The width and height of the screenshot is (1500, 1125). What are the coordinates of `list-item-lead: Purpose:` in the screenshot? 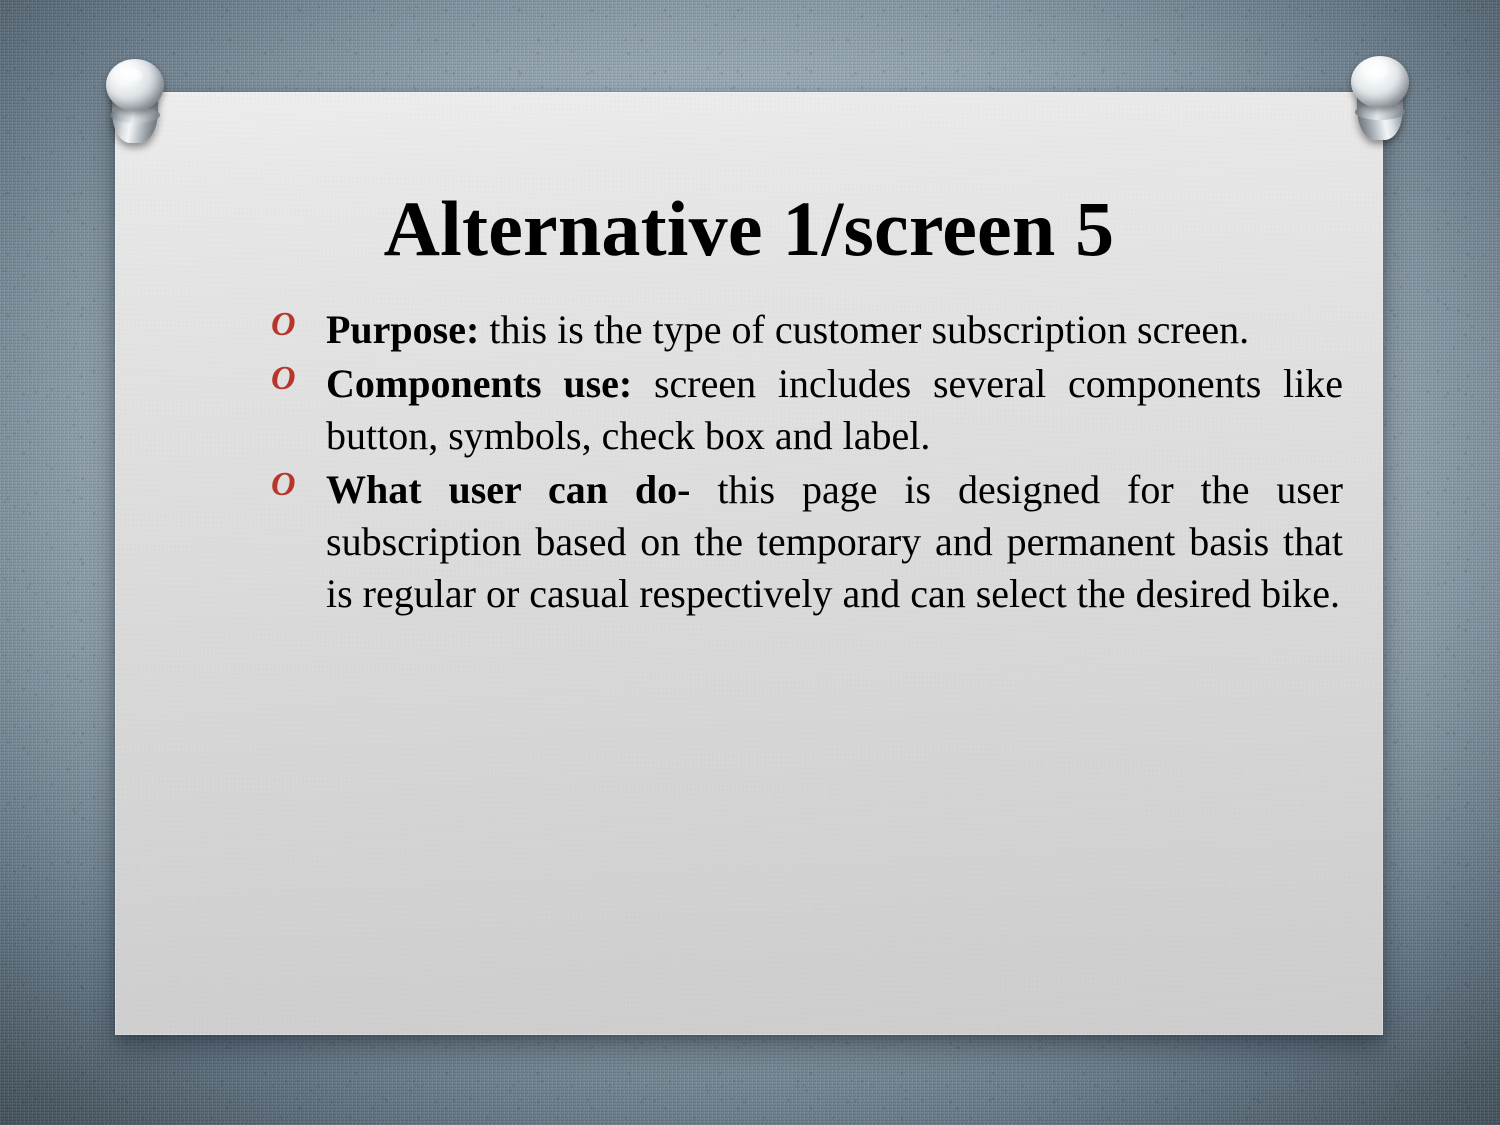 It's located at (403, 329).